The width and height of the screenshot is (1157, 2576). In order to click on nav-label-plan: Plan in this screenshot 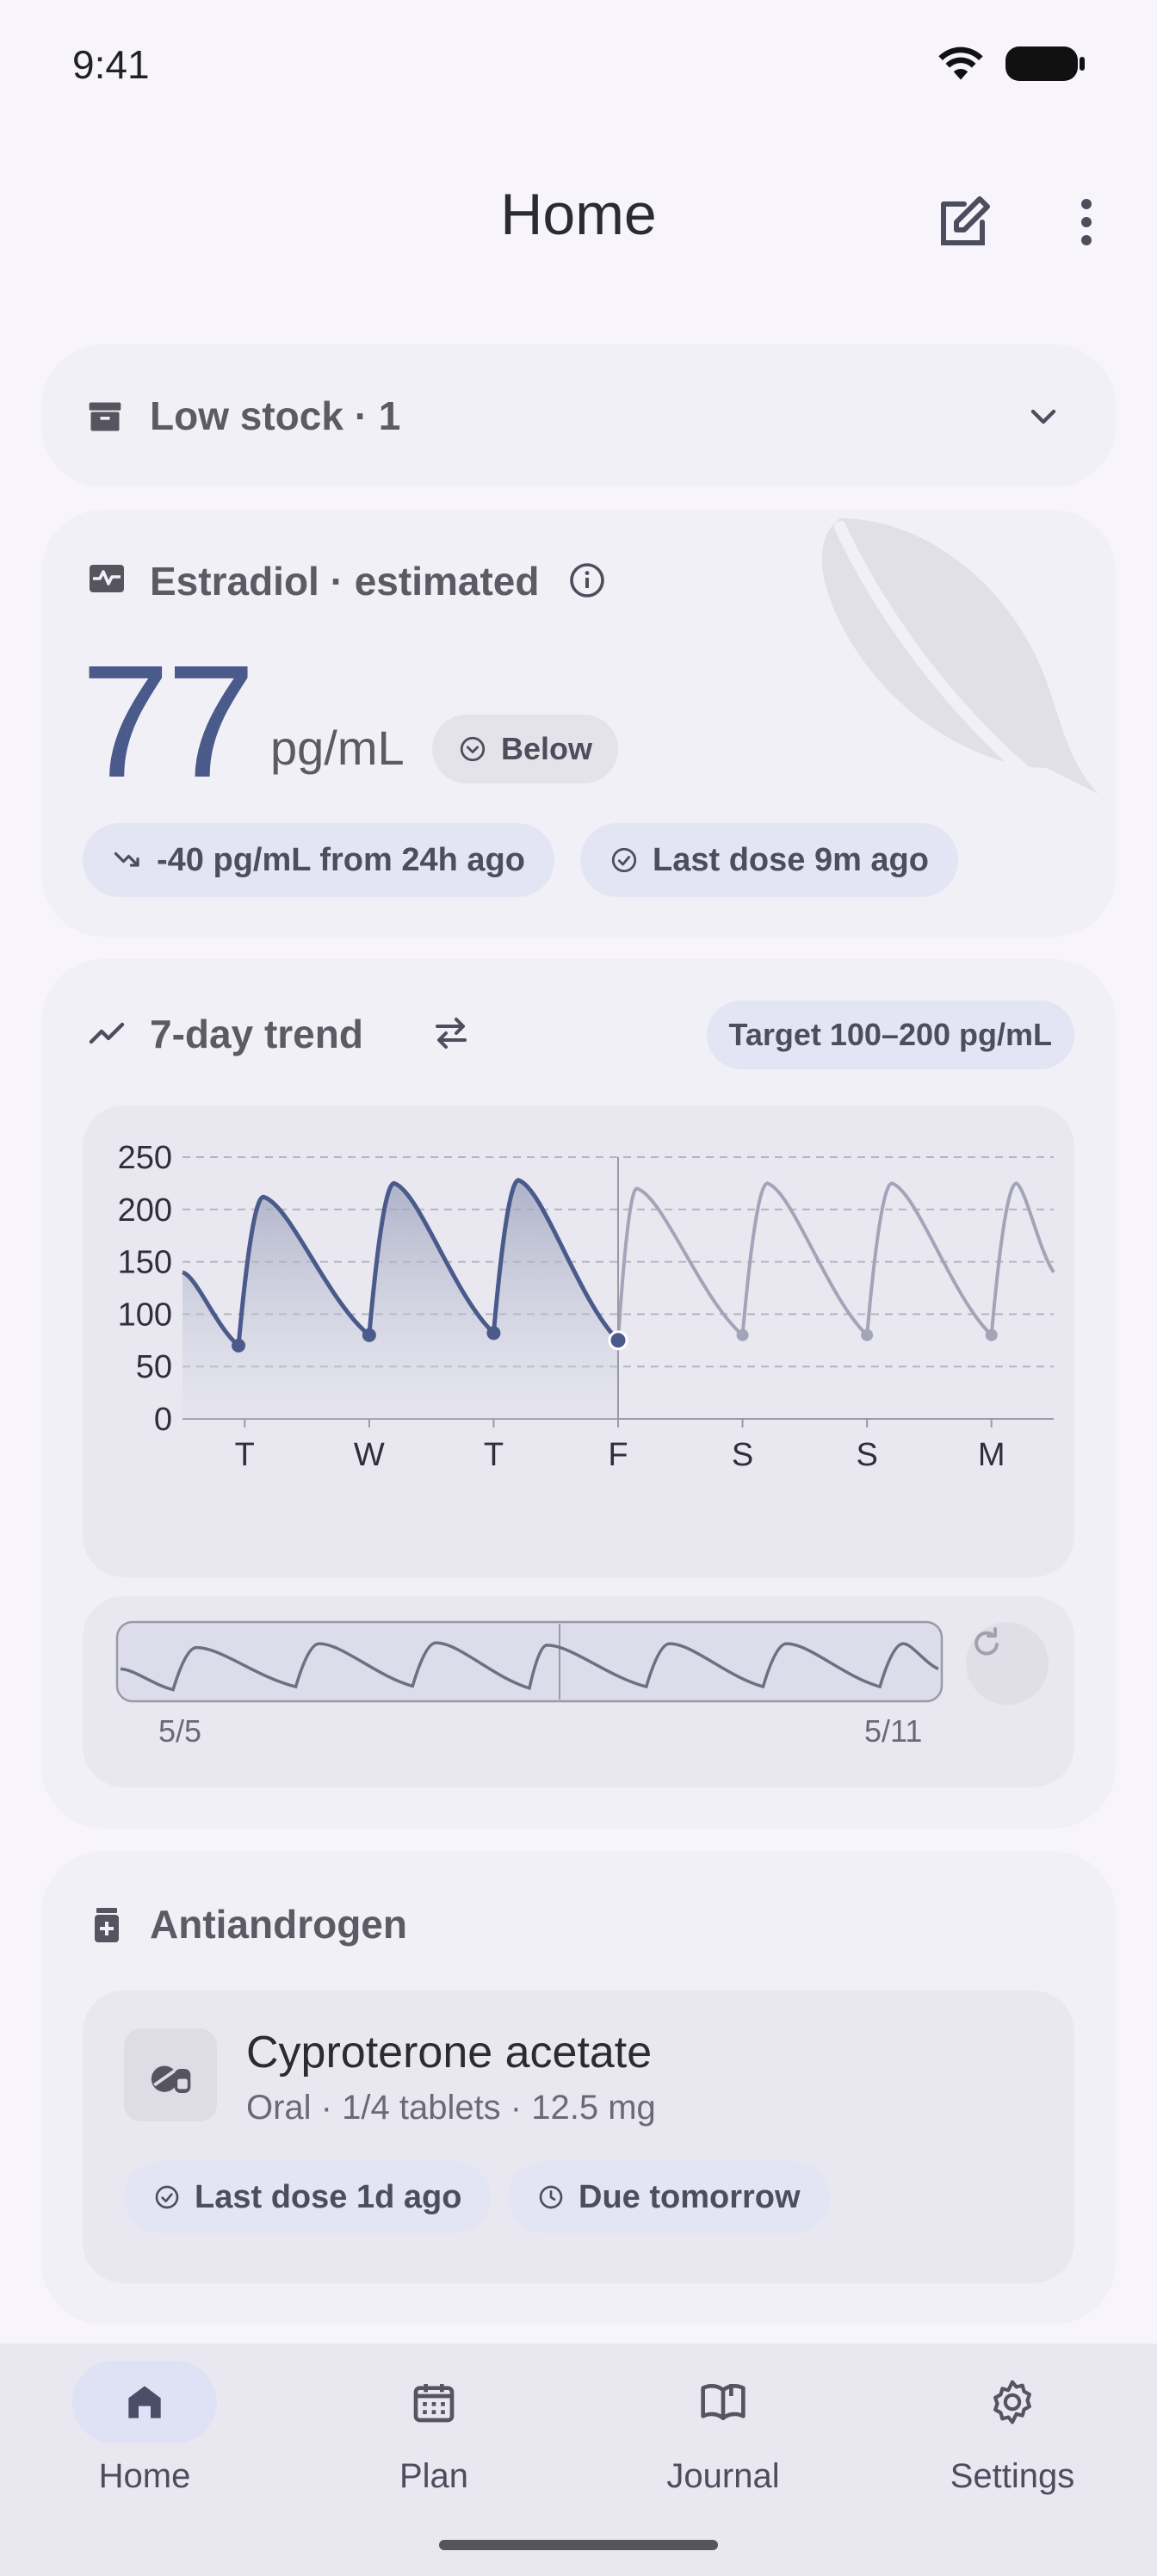, I will do `click(434, 2476)`.